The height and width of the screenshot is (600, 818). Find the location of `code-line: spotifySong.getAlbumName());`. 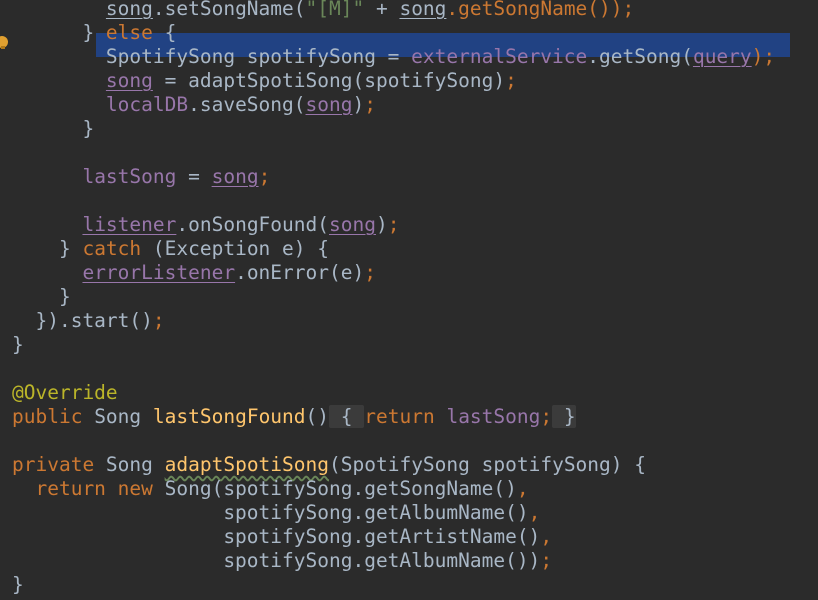

code-line: spotifySong.getAlbumName()); is located at coordinates (282, 561).